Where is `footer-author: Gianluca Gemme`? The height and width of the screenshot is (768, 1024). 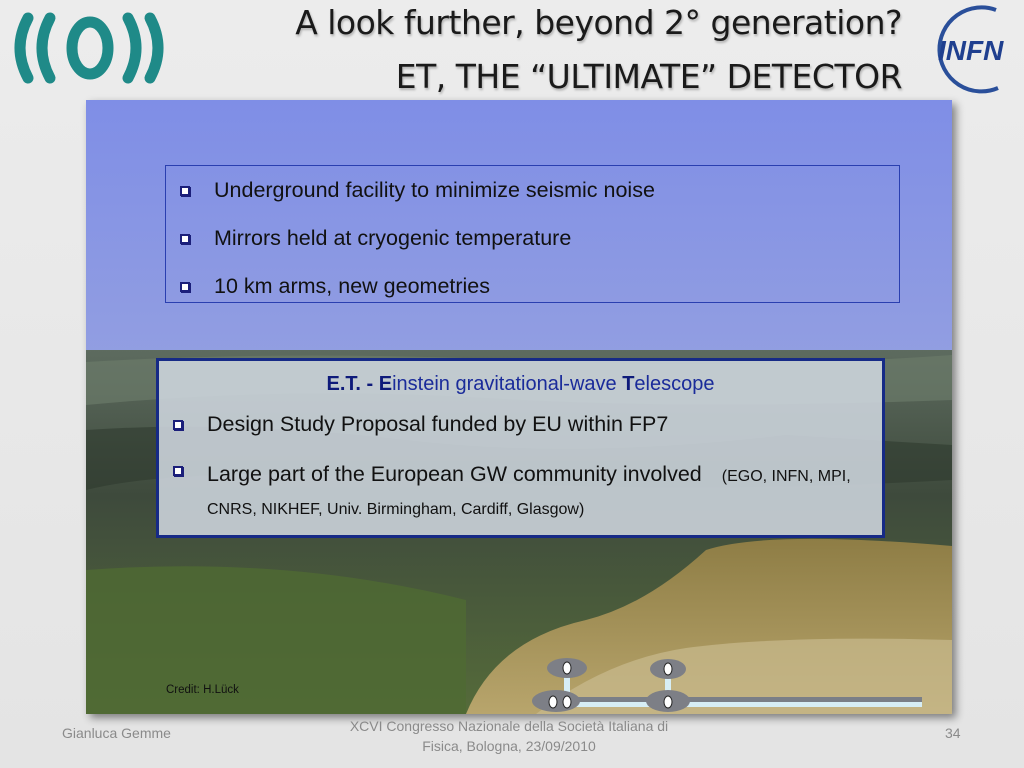
footer-author: Gianluca Gemme is located at coordinates (116, 733).